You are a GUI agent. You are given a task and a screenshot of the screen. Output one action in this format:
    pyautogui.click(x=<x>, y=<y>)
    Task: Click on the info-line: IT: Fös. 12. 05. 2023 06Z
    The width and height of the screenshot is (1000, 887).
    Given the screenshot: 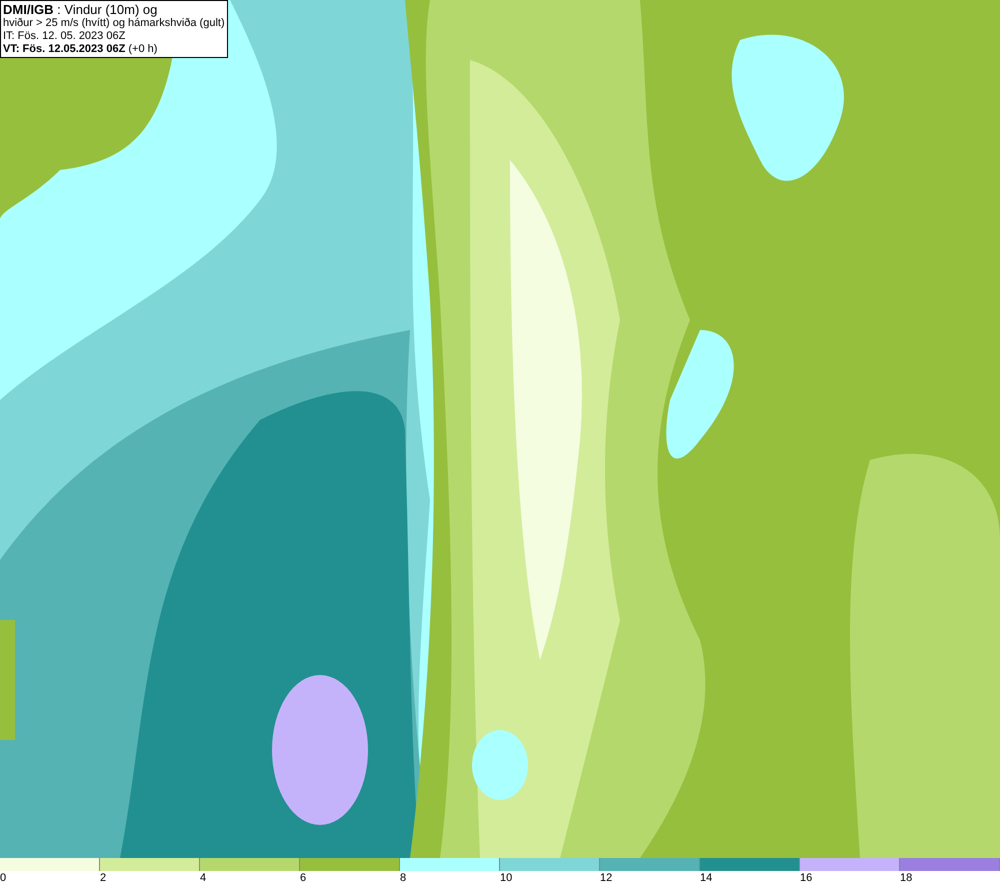 What is the action you would take?
    pyautogui.click(x=64, y=36)
    